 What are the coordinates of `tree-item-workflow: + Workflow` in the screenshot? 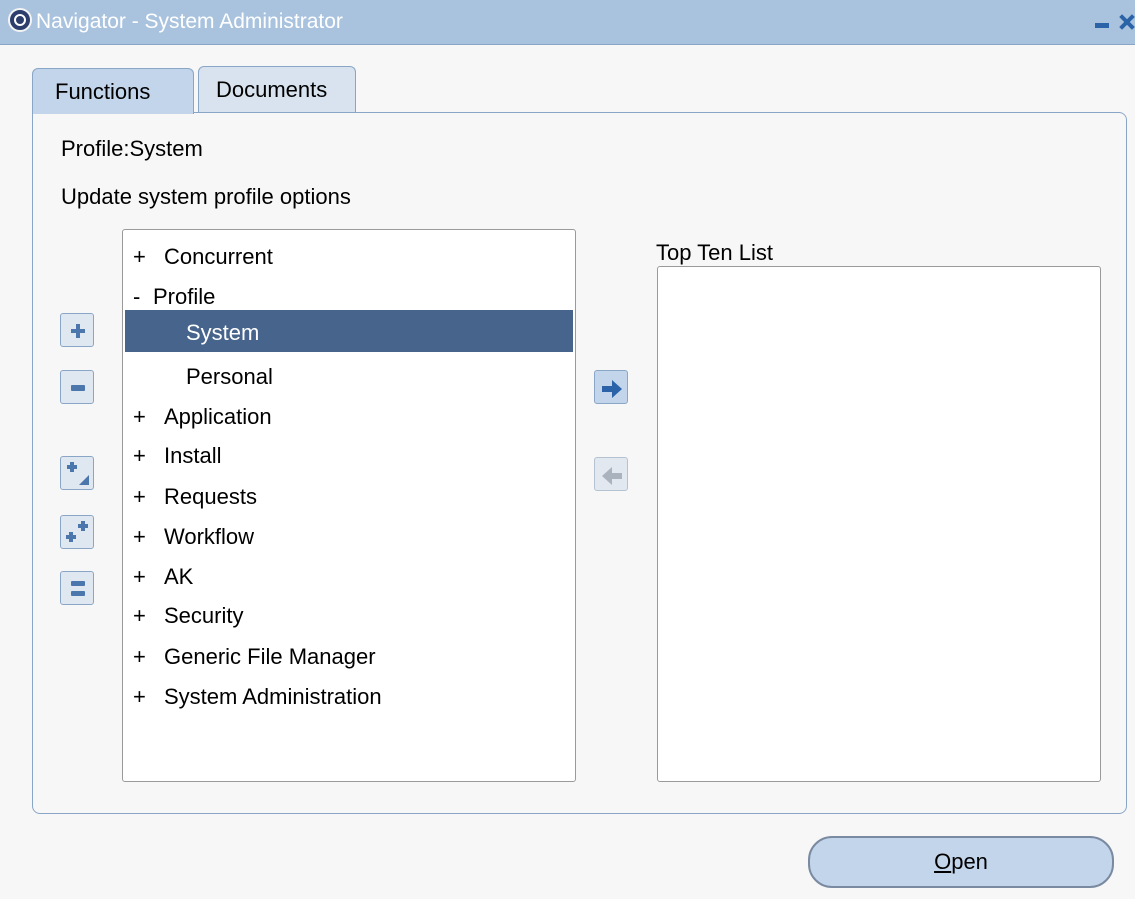 It's located at (349, 534).